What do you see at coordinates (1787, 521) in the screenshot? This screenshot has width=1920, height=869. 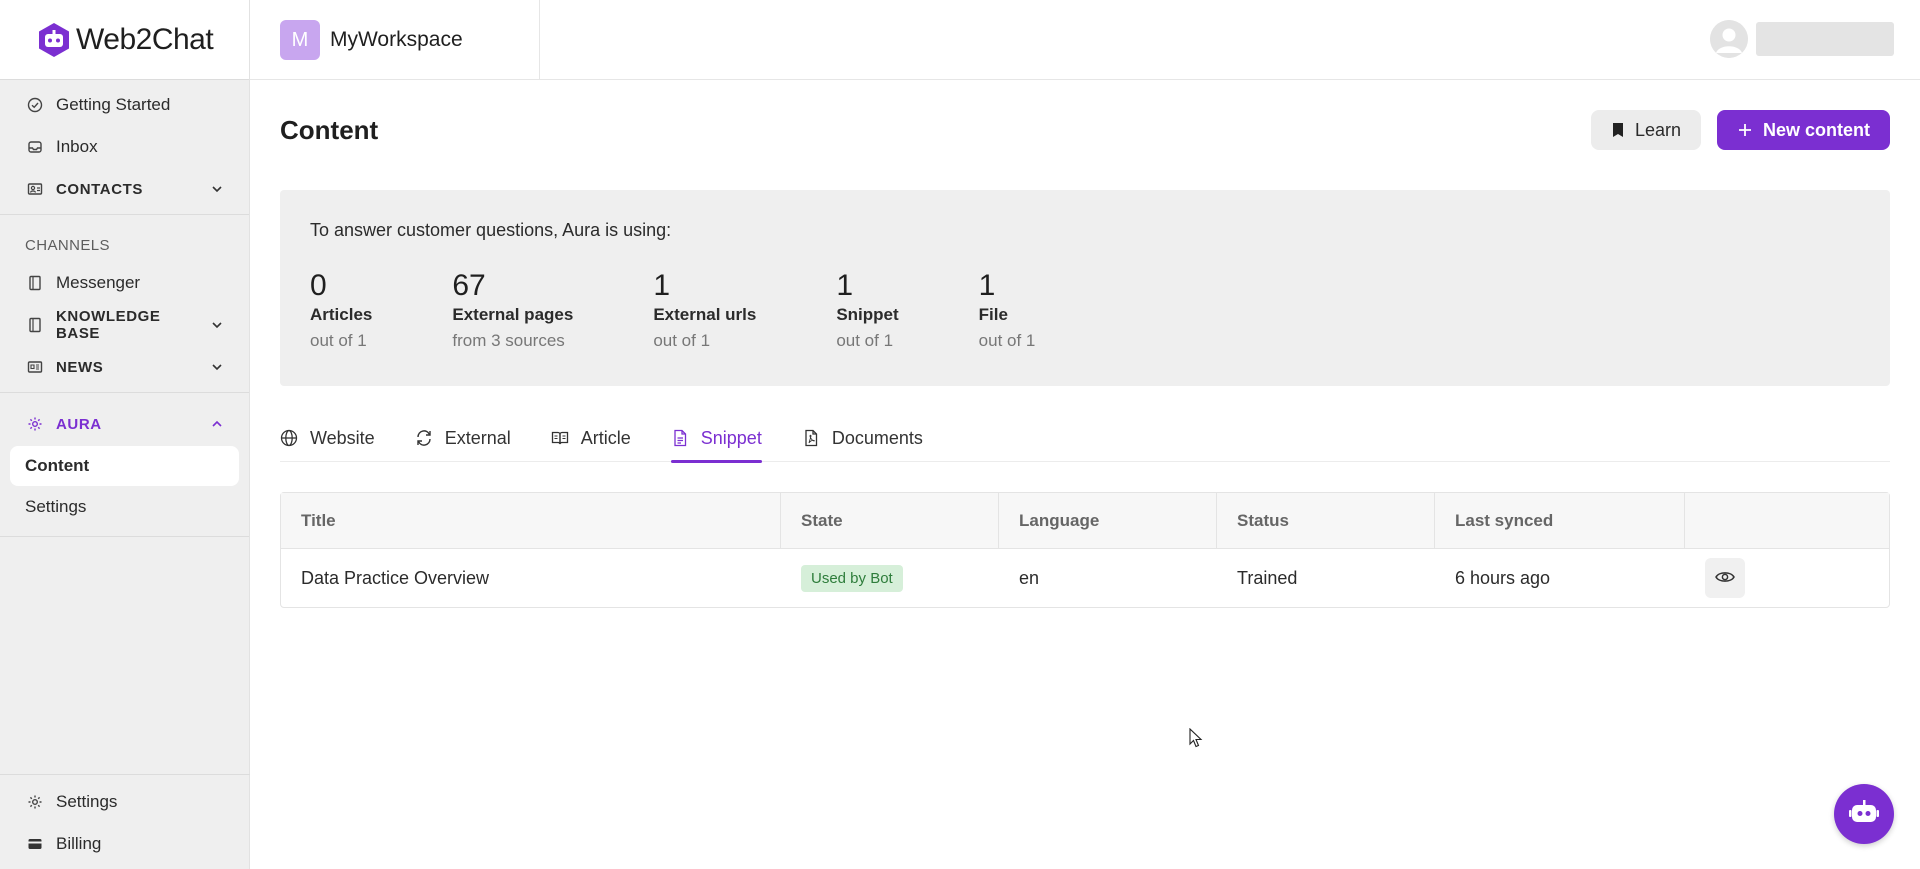 I see `column-header-actions` at bounding box center [1787, 521].